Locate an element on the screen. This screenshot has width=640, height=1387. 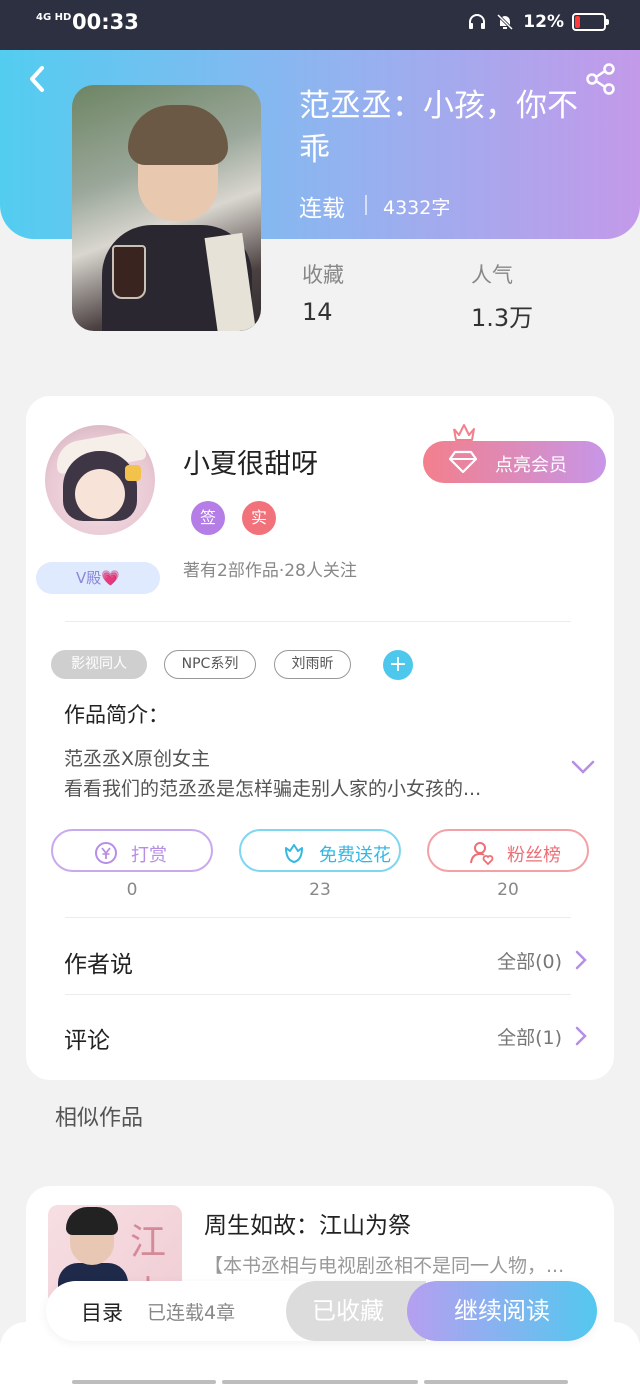
chapter-count: 已连载4章 is located at coordinates (191, 1313).